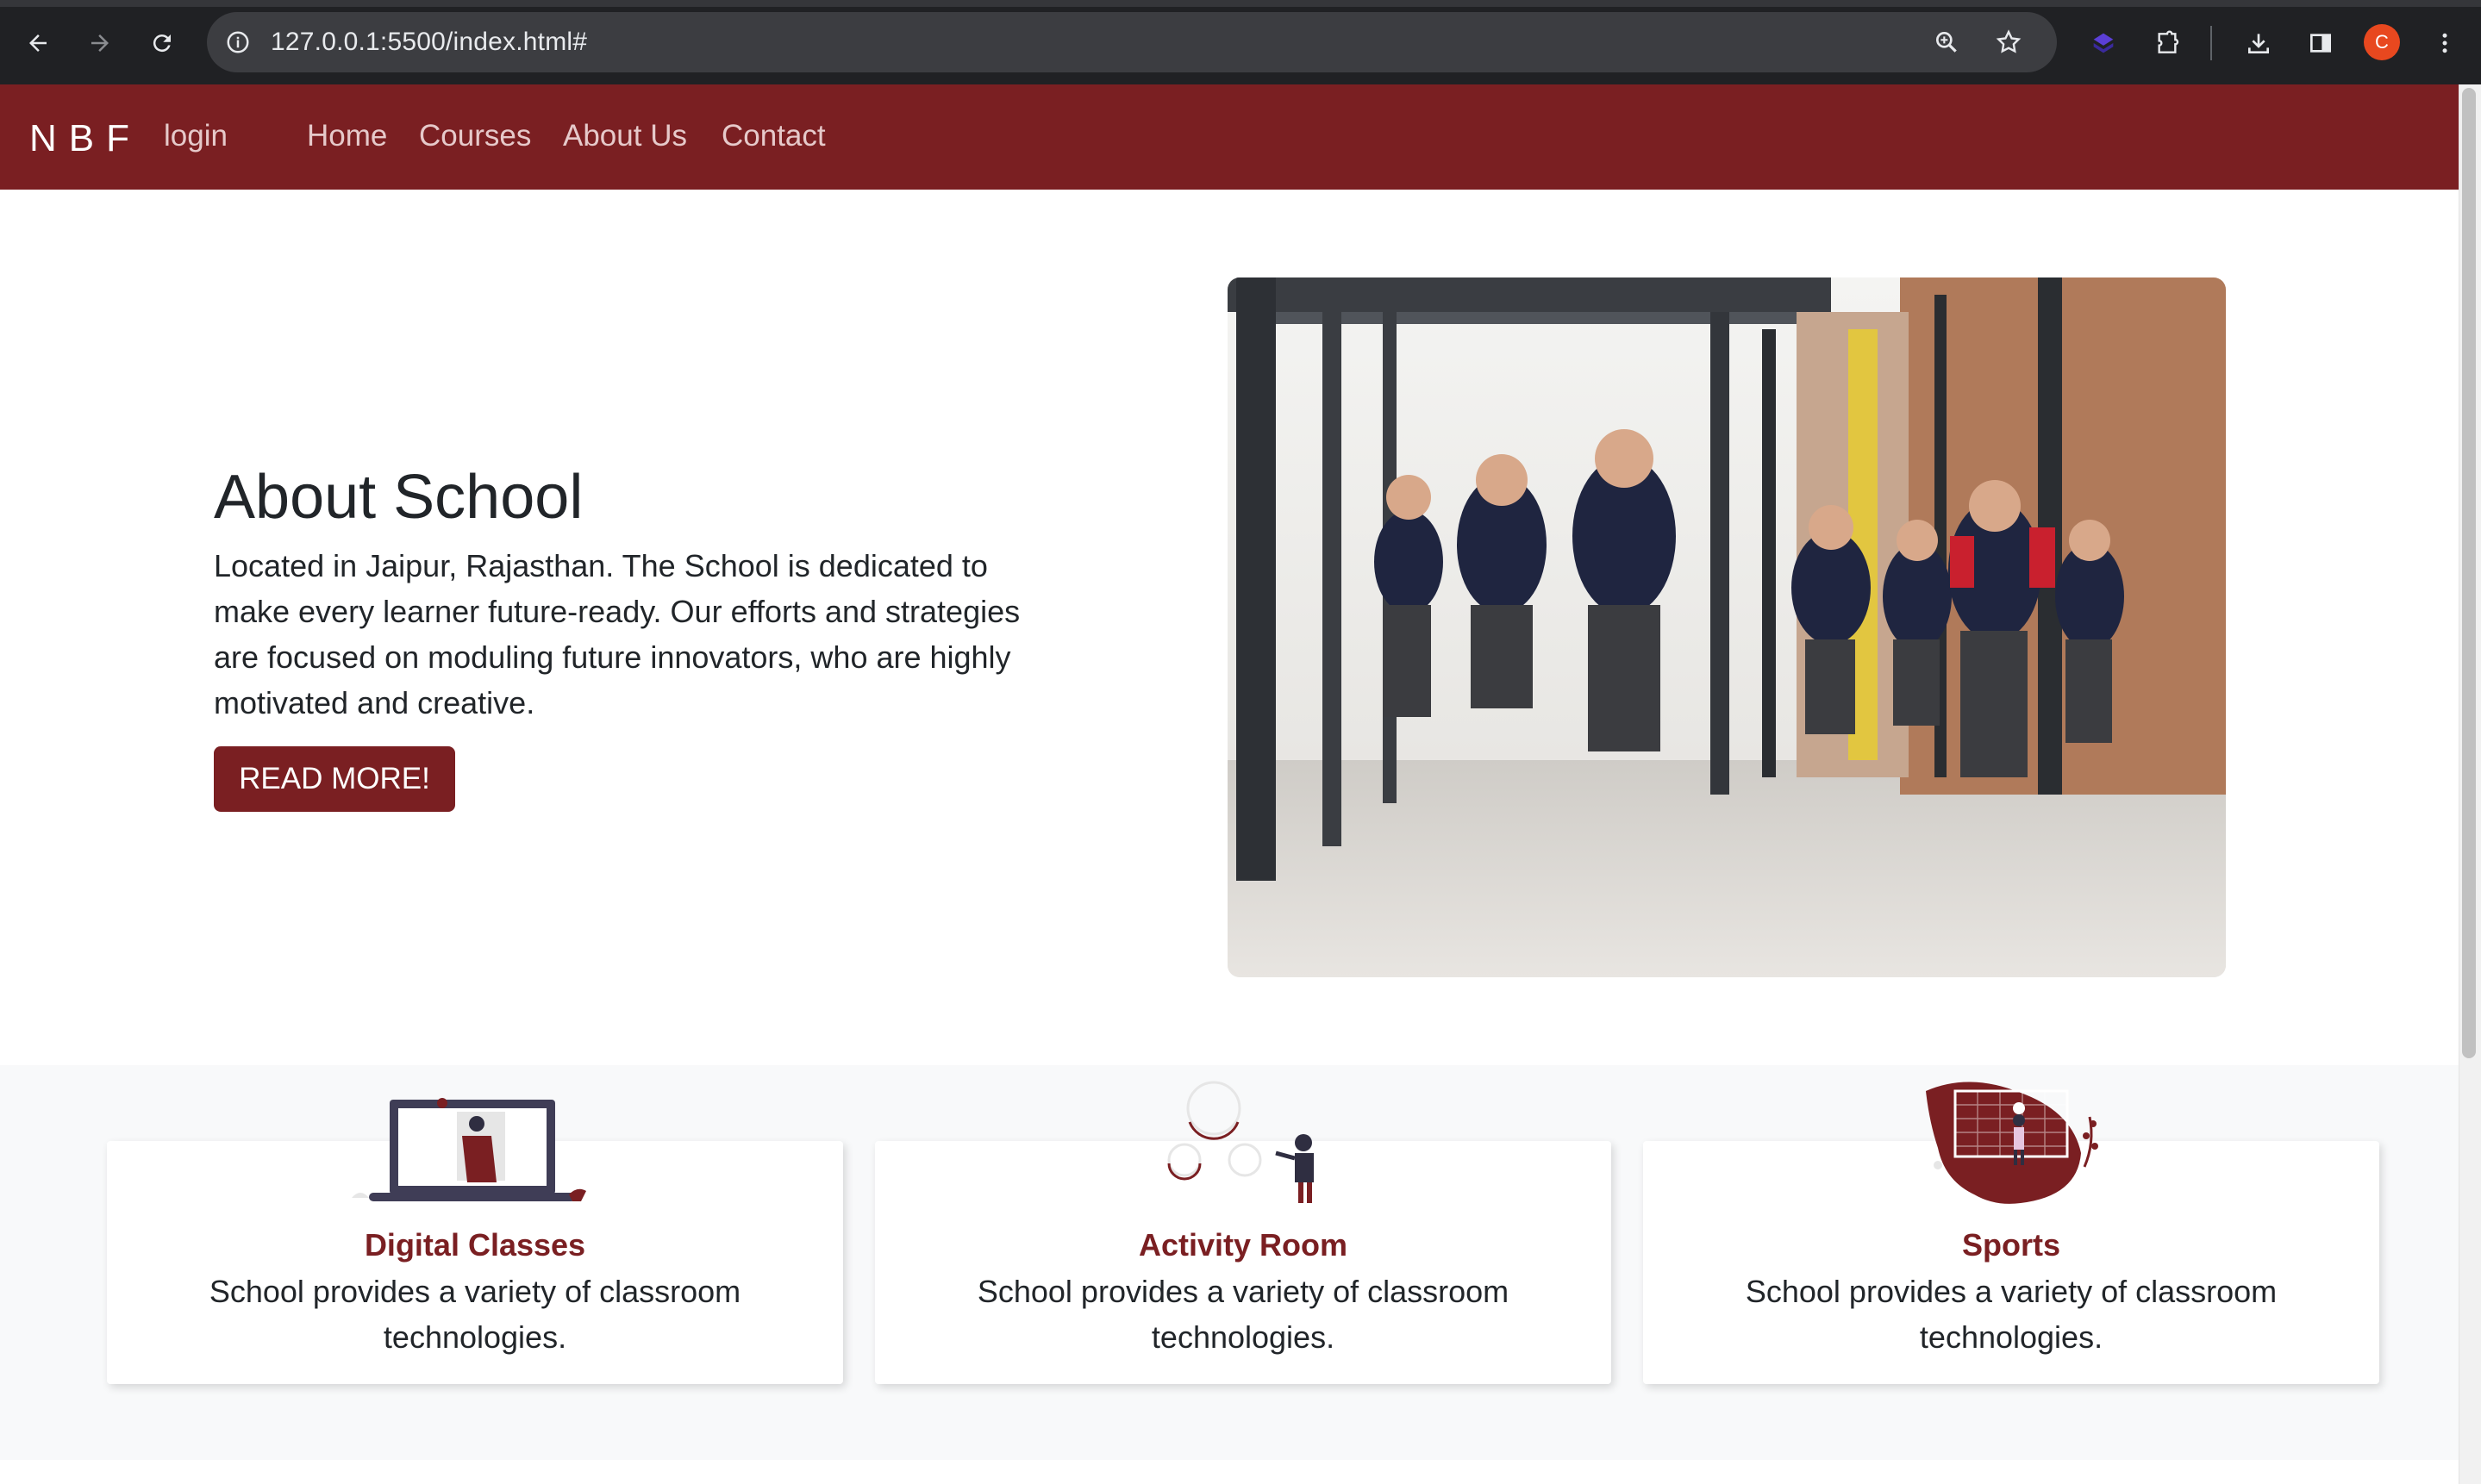 The height and width of the screenshot is (1484, 2481). Describe the element at coordinates (1229, 137) in the screenshot. I see `site-navbar: NBF login Home Courses About Us Contact` at that location.